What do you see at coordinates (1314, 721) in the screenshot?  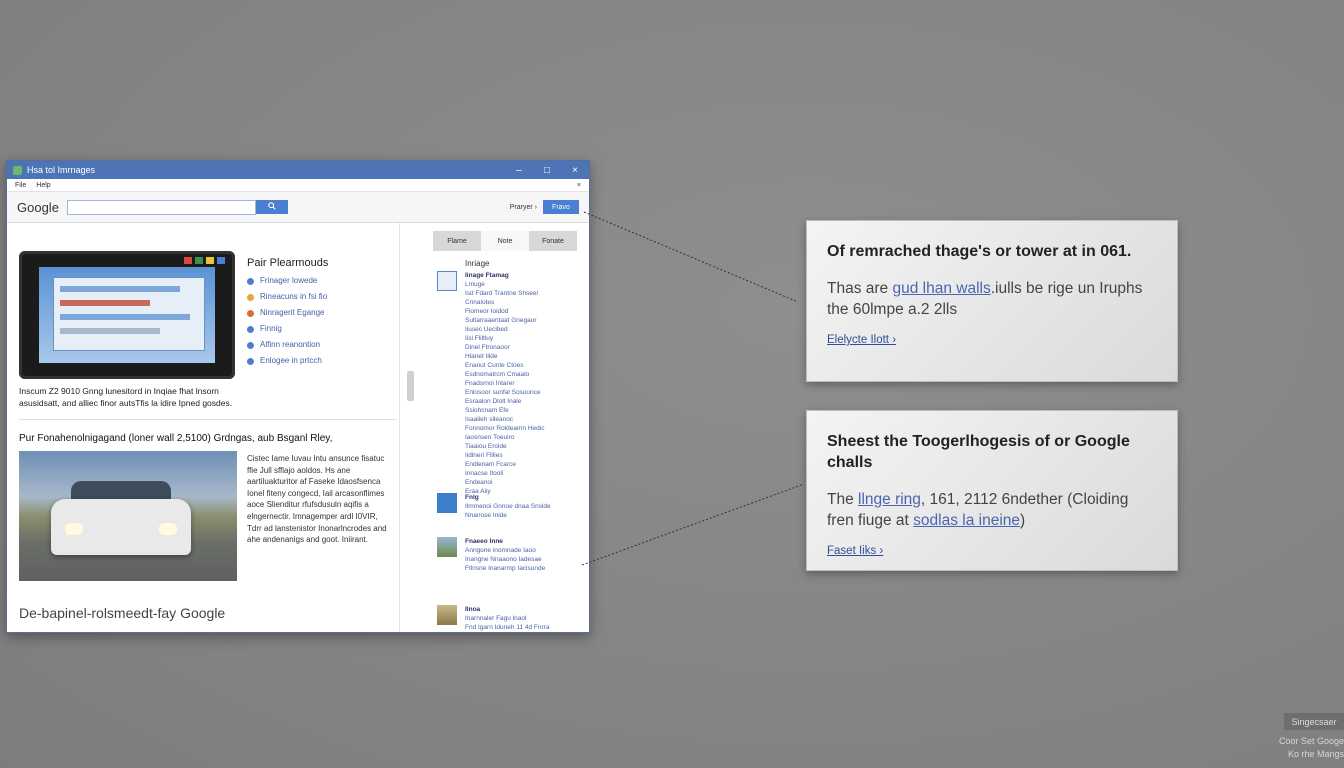 I see `corner-badge: Singecsaer` at bounding box center [1314, 721].